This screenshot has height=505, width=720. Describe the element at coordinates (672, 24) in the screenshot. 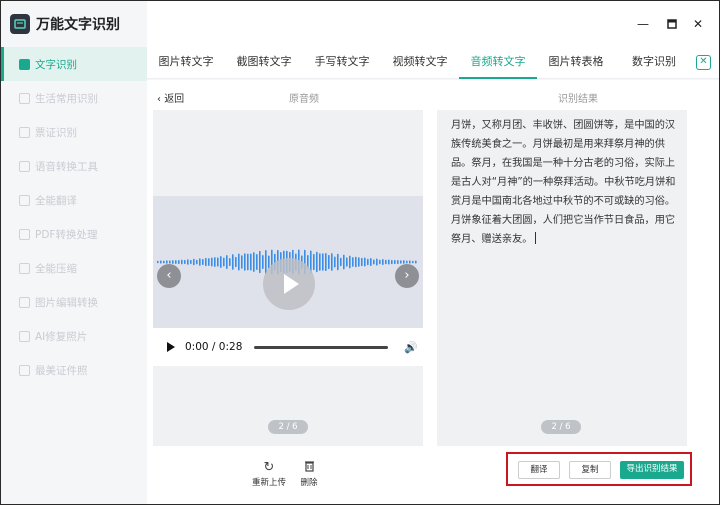

I see `maximize-icon` at that location.